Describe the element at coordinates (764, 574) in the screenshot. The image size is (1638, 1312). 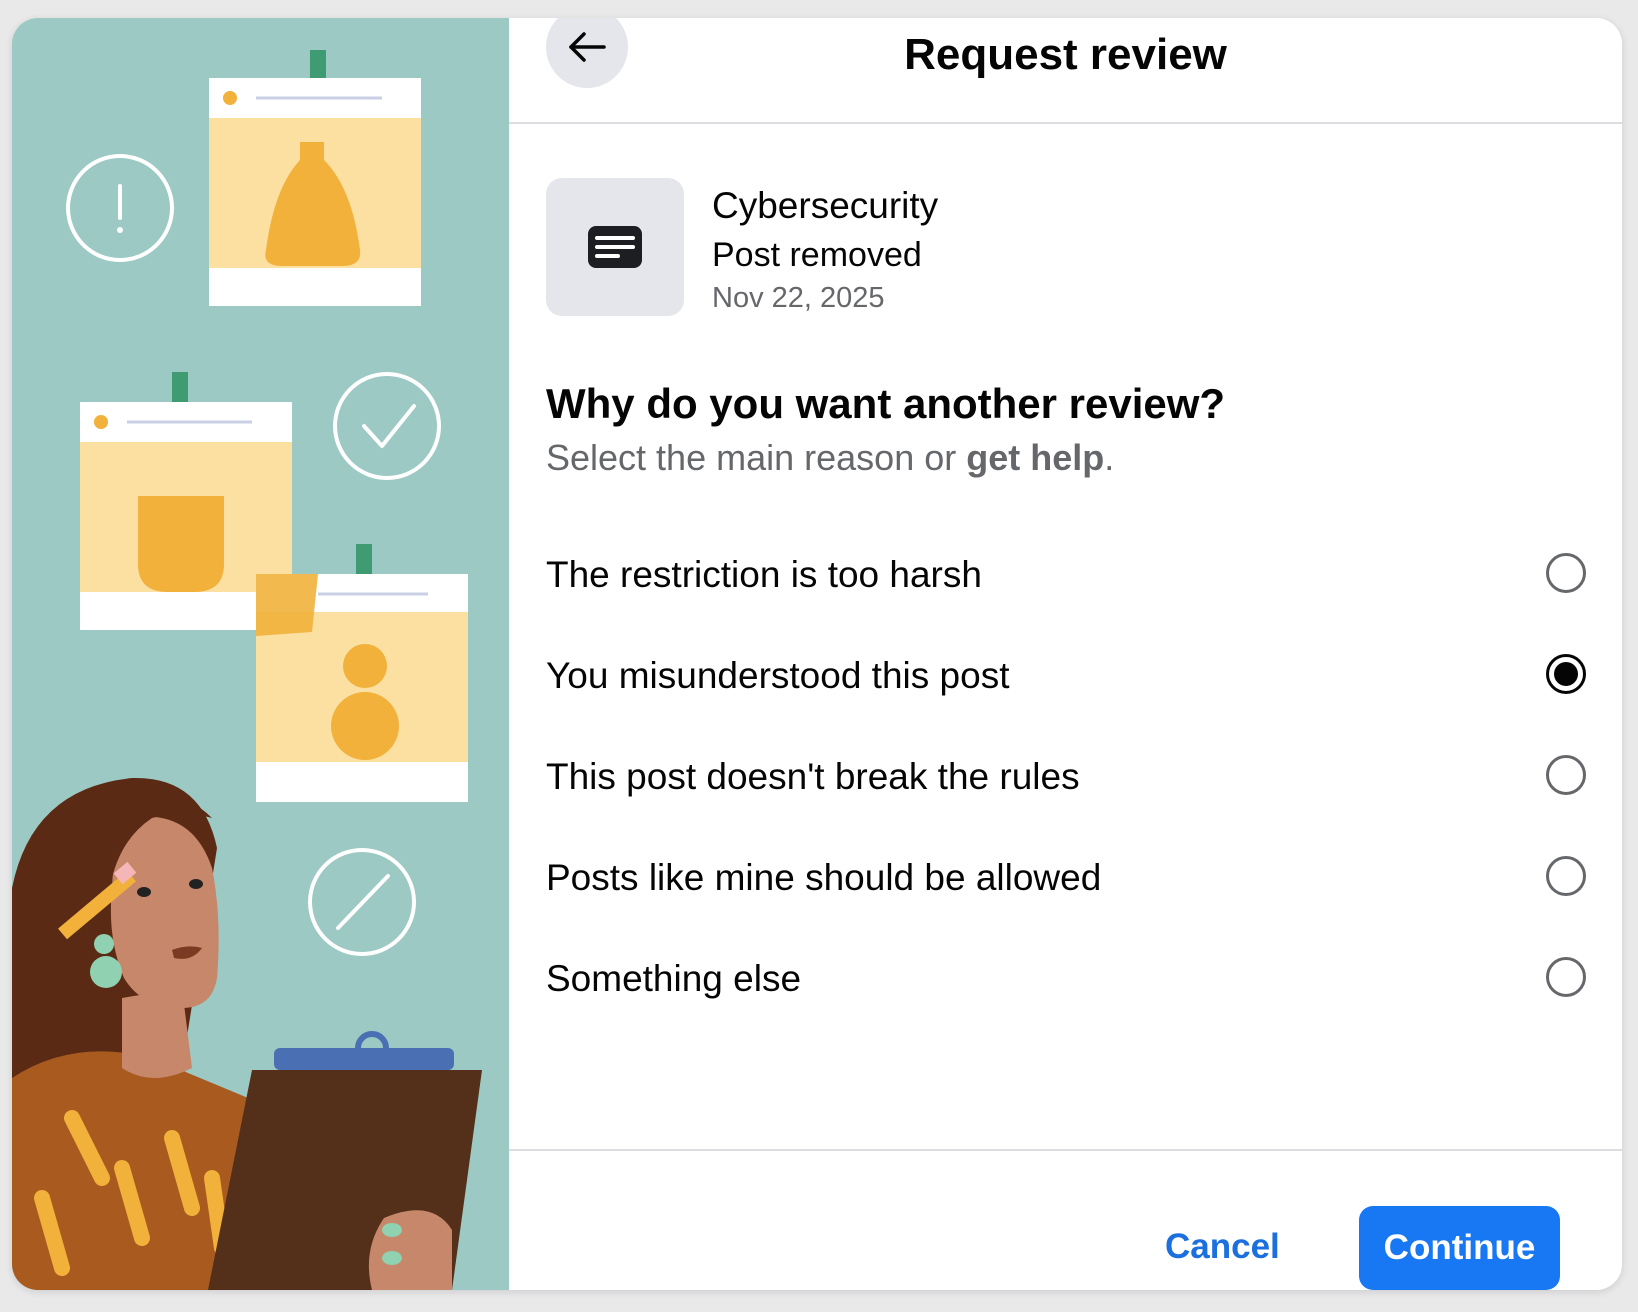
I see `option-label: The restriction is too harsh` at that location.